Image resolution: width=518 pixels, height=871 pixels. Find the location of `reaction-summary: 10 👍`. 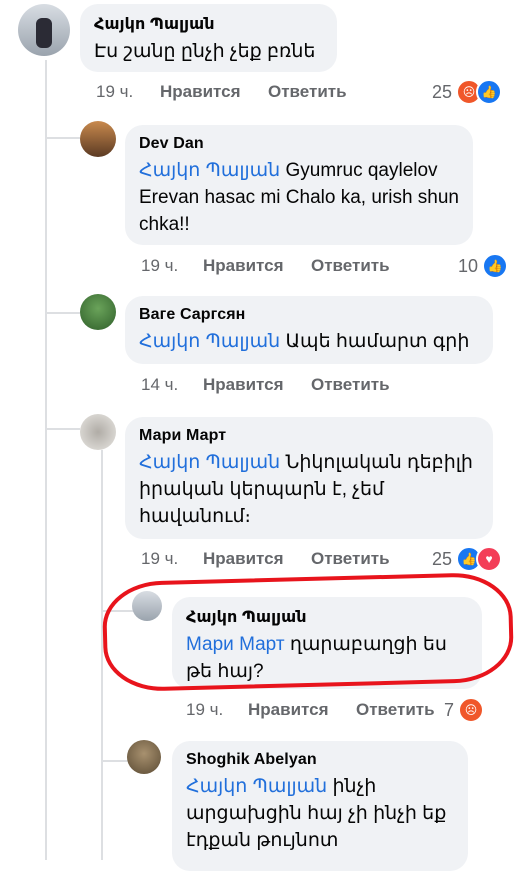

reaction-summary: 10 👍 is located at coordinates (483, 266).